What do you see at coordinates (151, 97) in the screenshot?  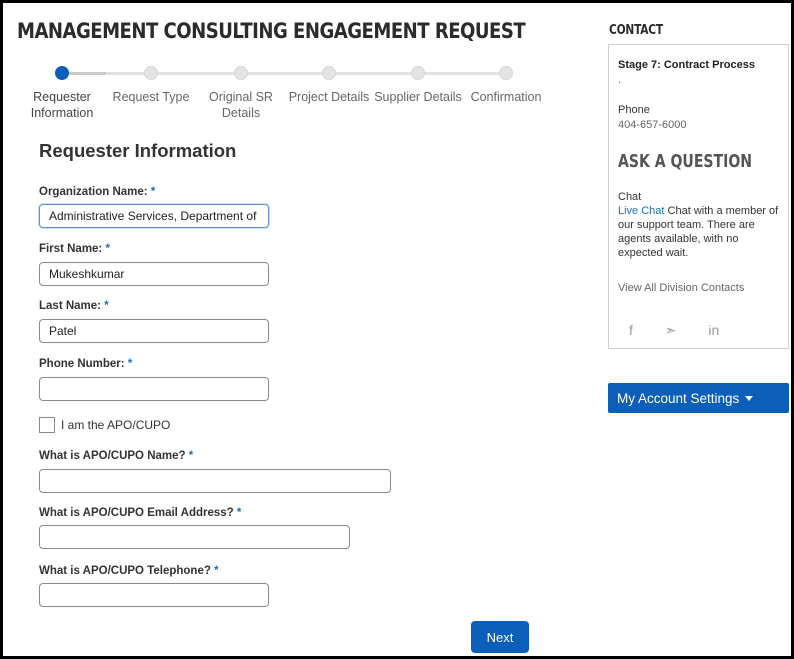 I see `step-label-request-type: Request Type` at bounding box center [151, 97].